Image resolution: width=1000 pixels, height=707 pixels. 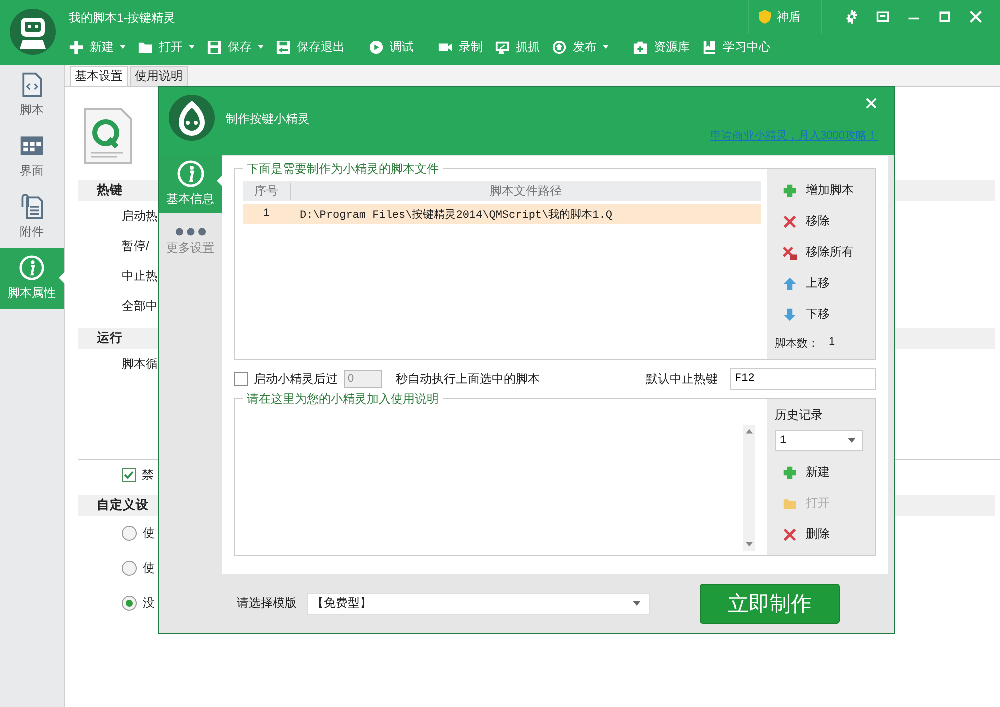 I want to click on case-icon, so click(x=640, y=47).